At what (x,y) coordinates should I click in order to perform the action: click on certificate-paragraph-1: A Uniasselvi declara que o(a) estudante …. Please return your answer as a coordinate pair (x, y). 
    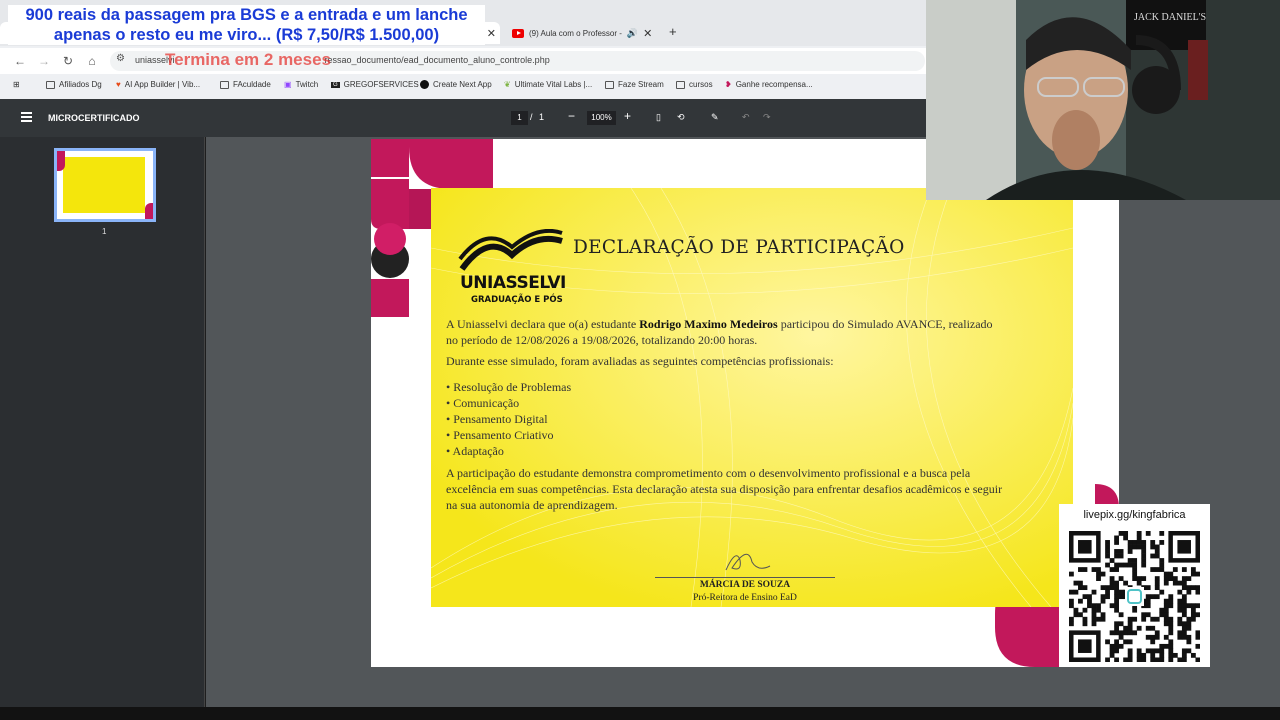
    Looking at the image, I should click on (726, 332).